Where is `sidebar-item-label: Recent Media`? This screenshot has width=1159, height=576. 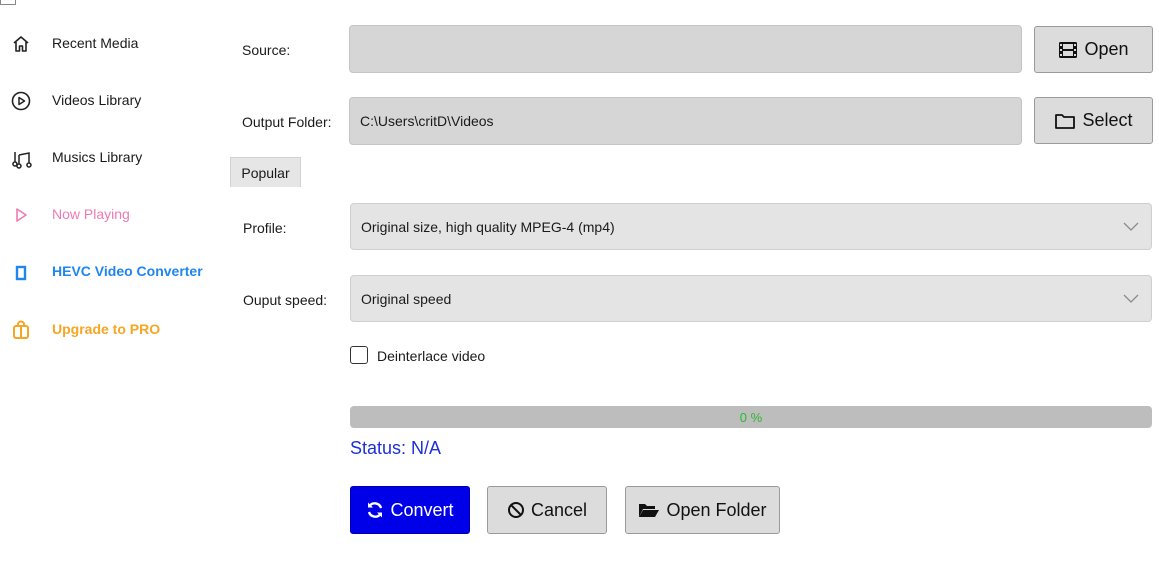
sidebar-item-label: Recent Media is located at coordinates (95, 43).